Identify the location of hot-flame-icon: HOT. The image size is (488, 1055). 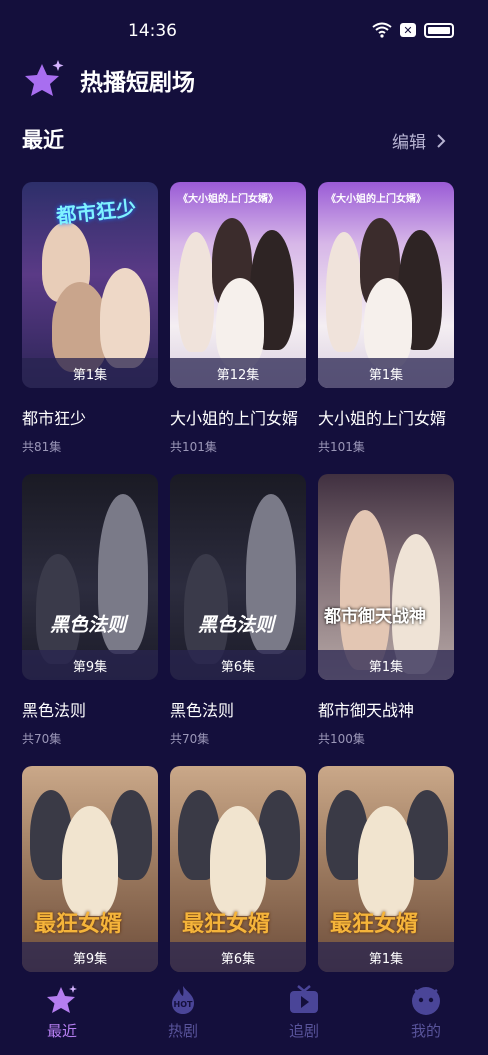
(183, 1000).